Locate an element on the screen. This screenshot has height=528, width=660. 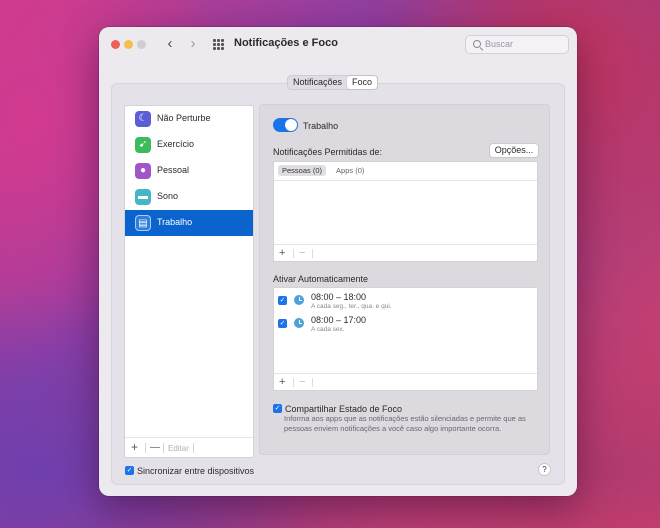
help-button: ? is located at coordinates (544, 469).